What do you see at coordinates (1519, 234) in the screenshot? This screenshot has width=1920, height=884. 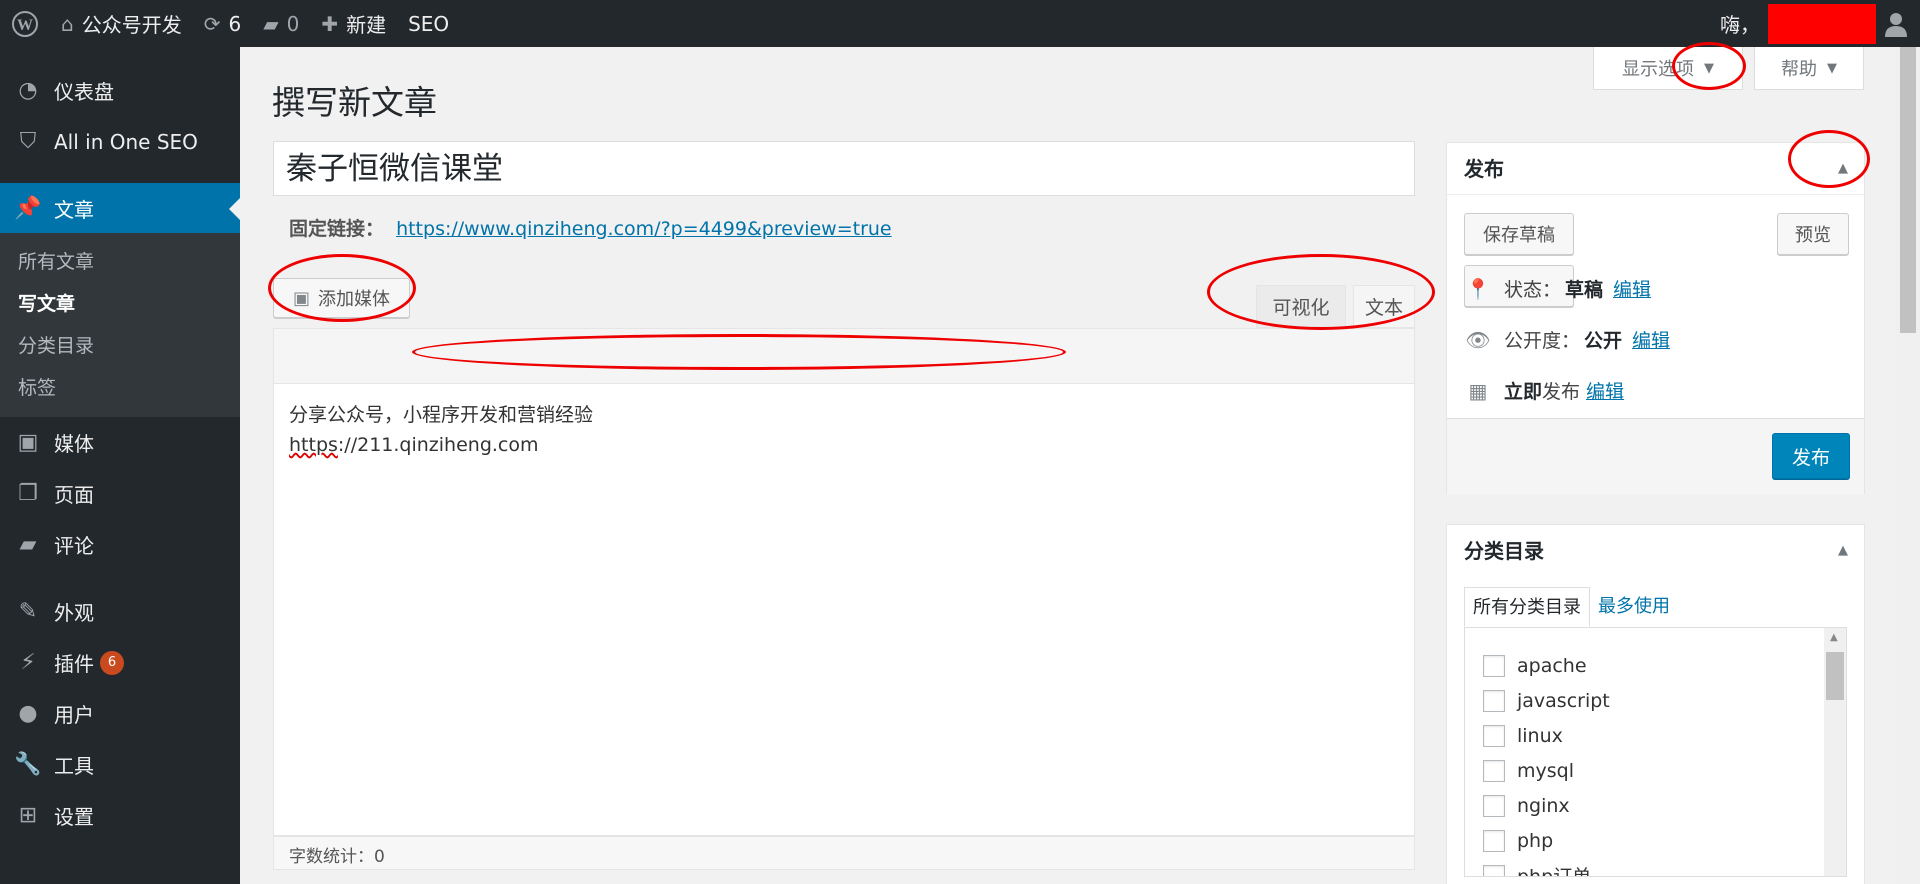 I see `save-draft-button: 保存草稿` at bounding box center [1519, 234].